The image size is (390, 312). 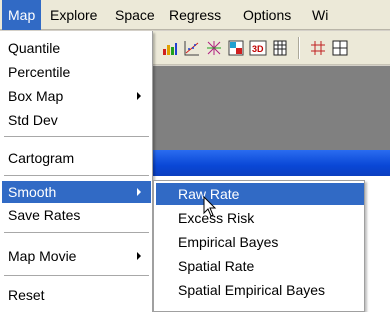 What do you see at coordinates (192, 48) in the screenshot?
I see `scatter-plot-icon` at bounding box center [192, 48].